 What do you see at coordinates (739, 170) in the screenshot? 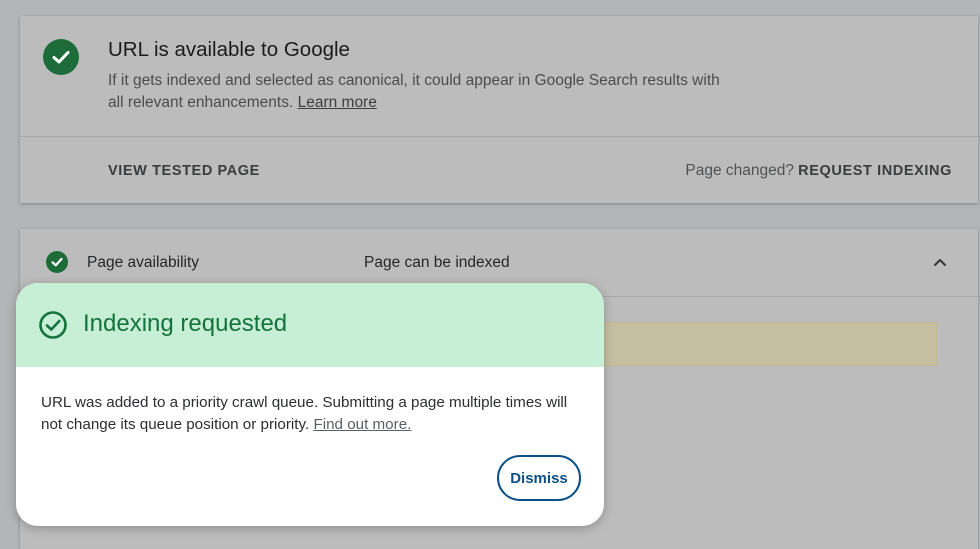
I see `page-changed-label: Page changed?` at bounding box center [739, 170].